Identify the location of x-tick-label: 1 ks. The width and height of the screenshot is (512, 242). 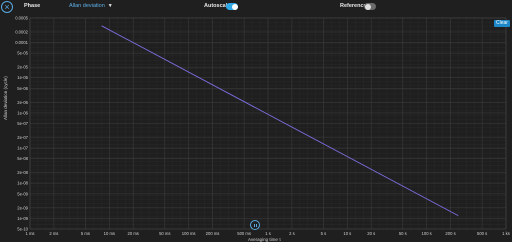
(506, 233).